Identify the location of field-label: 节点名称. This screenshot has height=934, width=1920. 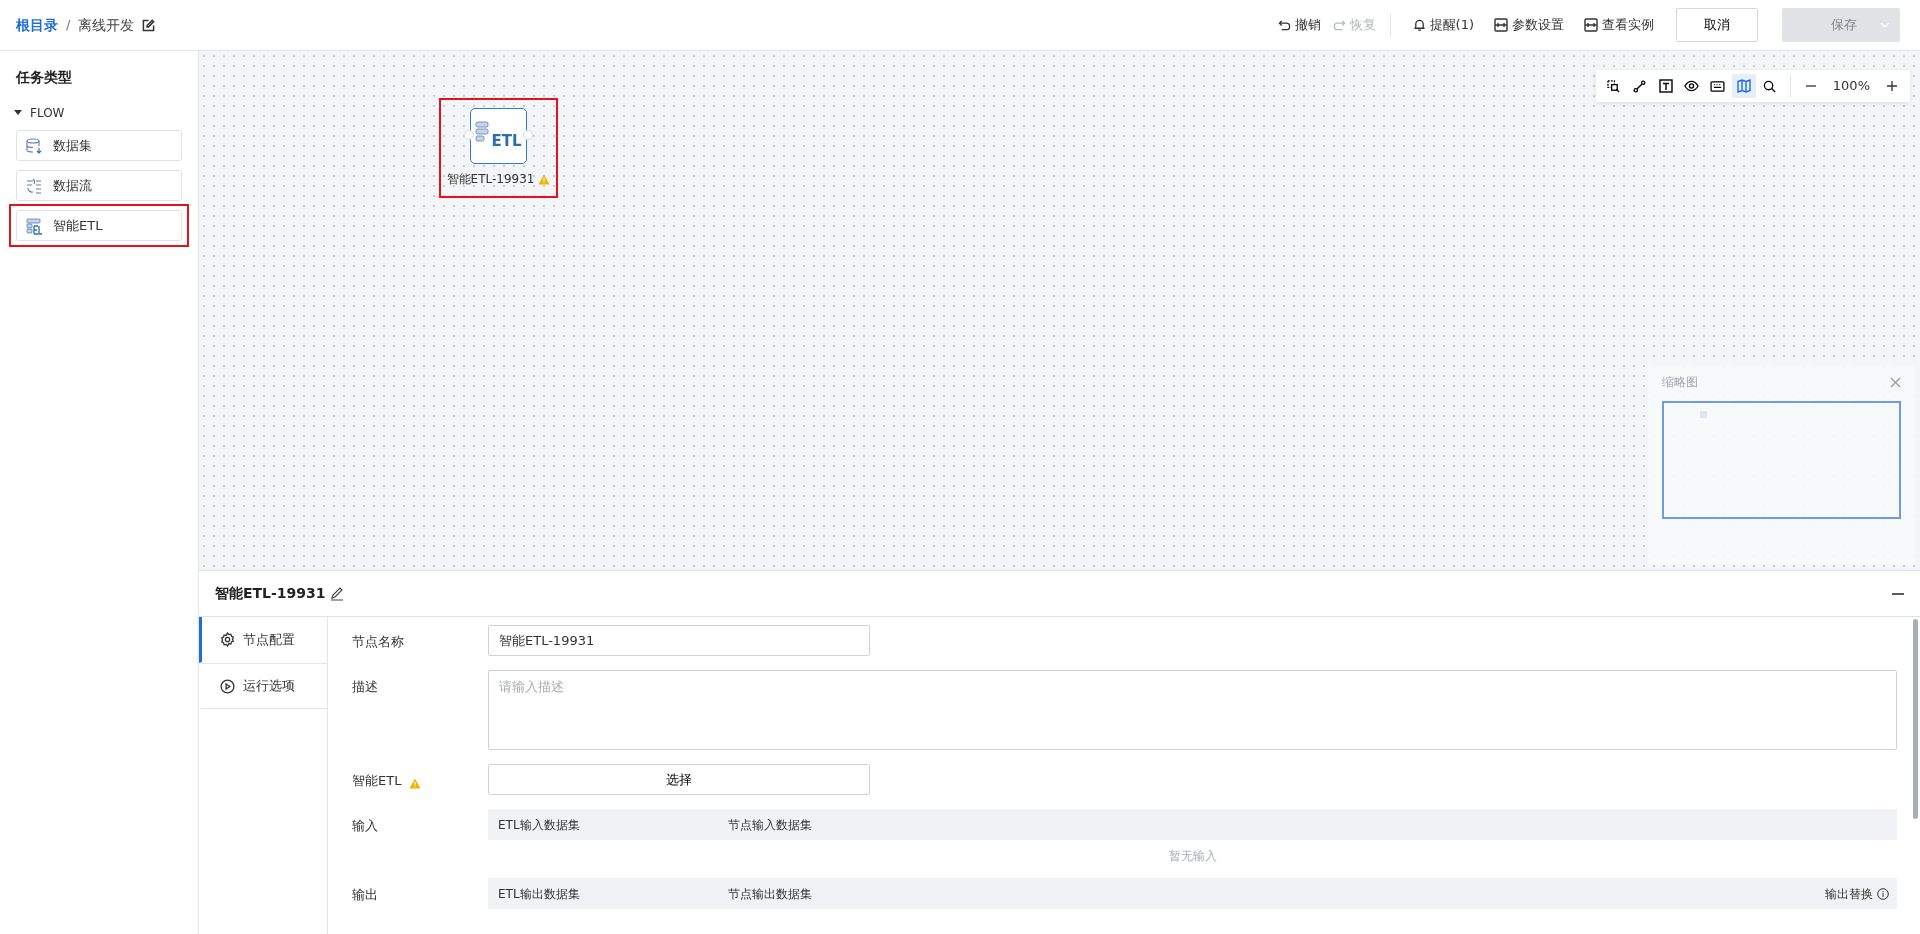
(378, 642).